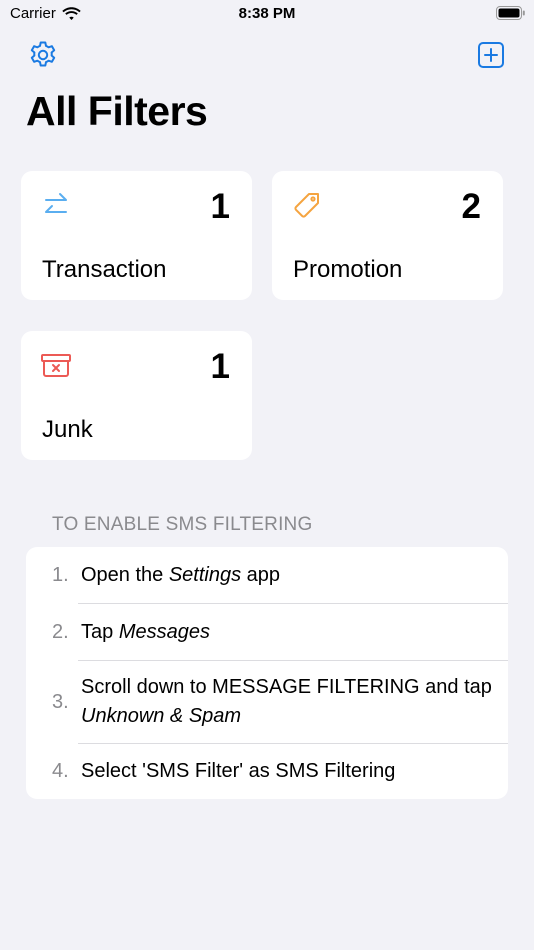  Describe the element at coordinates (56, 203) in the screenshot. I see `arrows-exchange-icon` at that location.